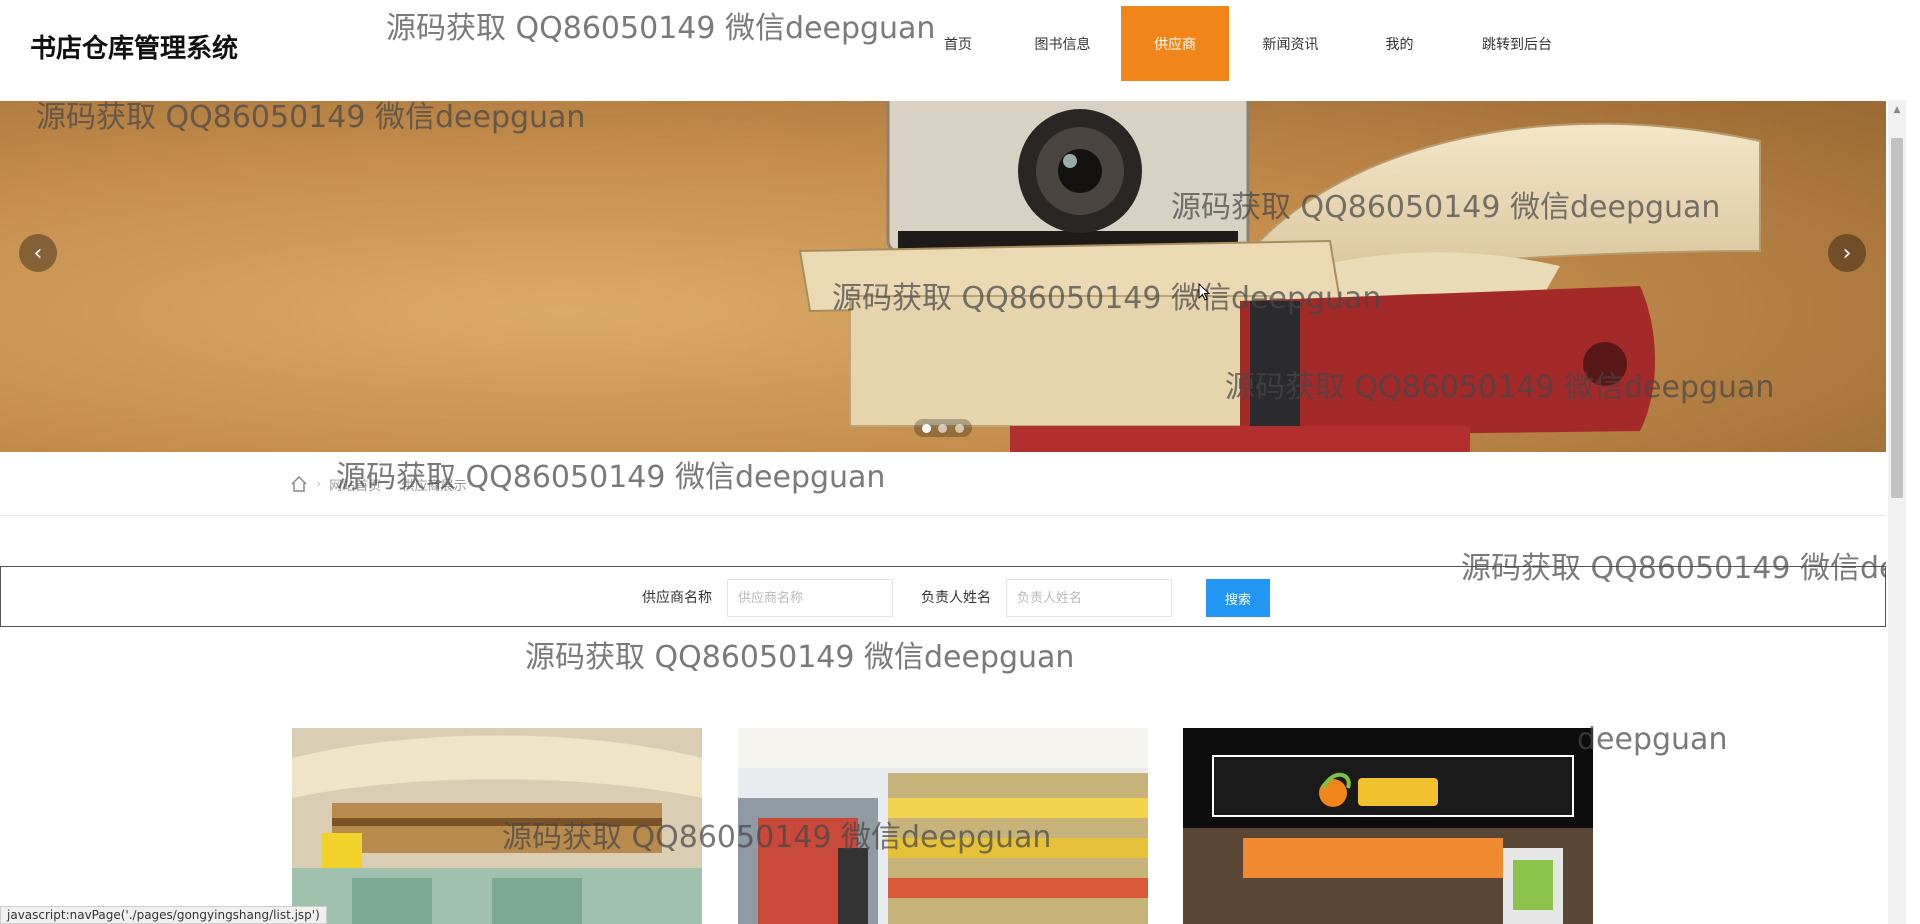  Describe the element at coordinates (1204, 292) in the screenshot. I see `mouse-cursor-icon` at that location.